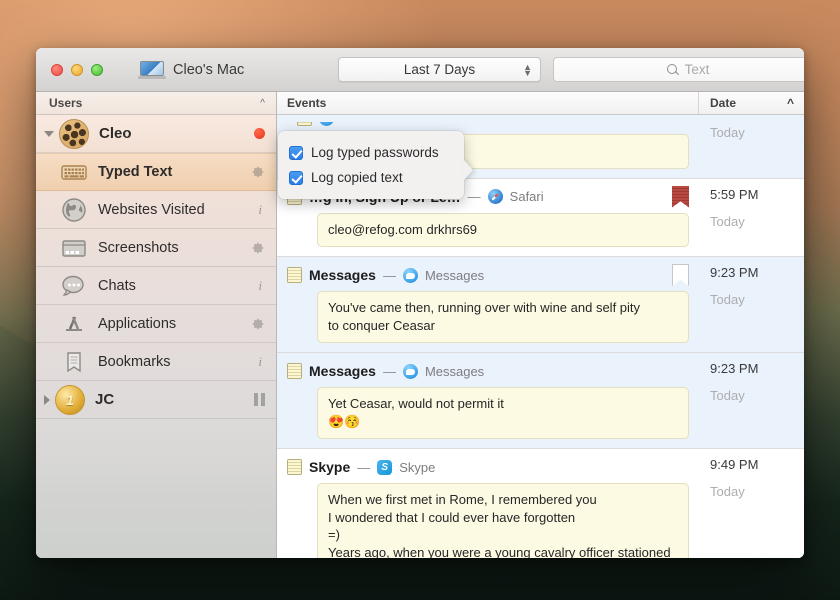 This screenshot has width=840, height=600. Describe the element at coordinates (468, 170) in the screenshot. I see `popover-beak` at that location.